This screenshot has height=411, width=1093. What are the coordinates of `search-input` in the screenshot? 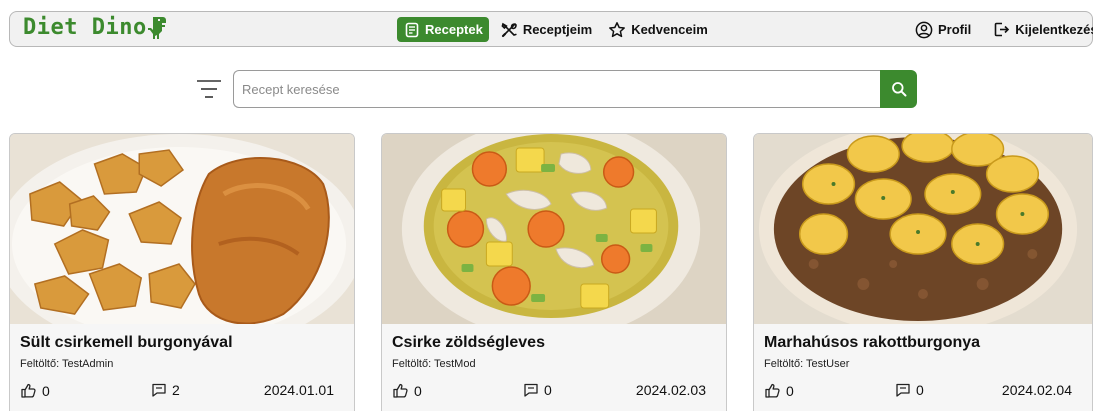 It's located at (557, 89).